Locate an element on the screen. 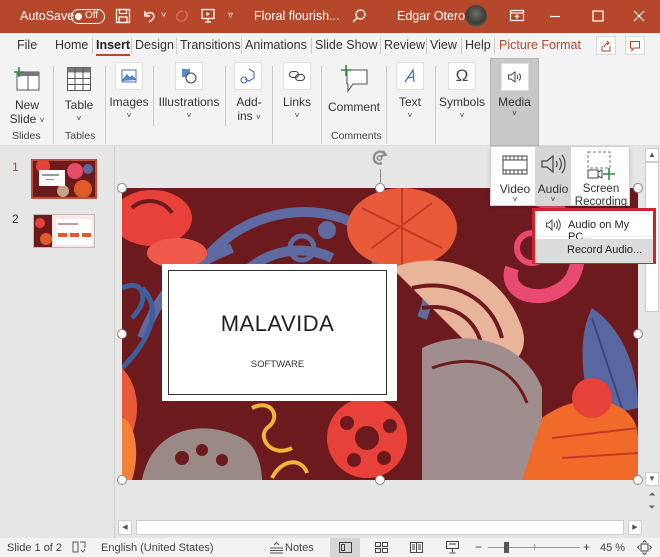 This screenshot has height=557, width=660. language-status: English (United States) is located at coordinates (157, 548).